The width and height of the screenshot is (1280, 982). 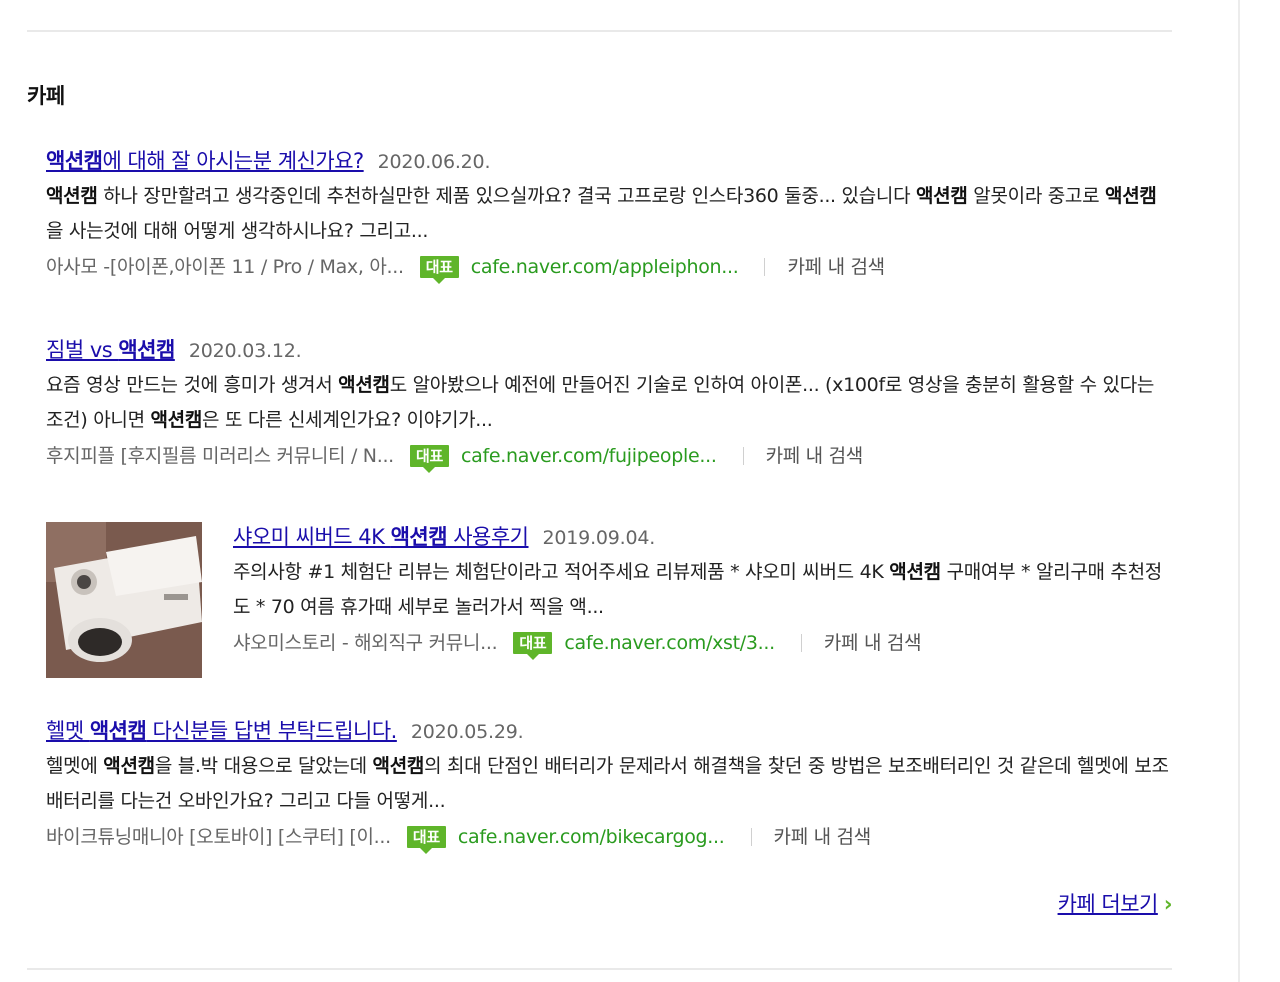 I want to click on title-text: 짐벌 vs, so click(x=82, y=350).